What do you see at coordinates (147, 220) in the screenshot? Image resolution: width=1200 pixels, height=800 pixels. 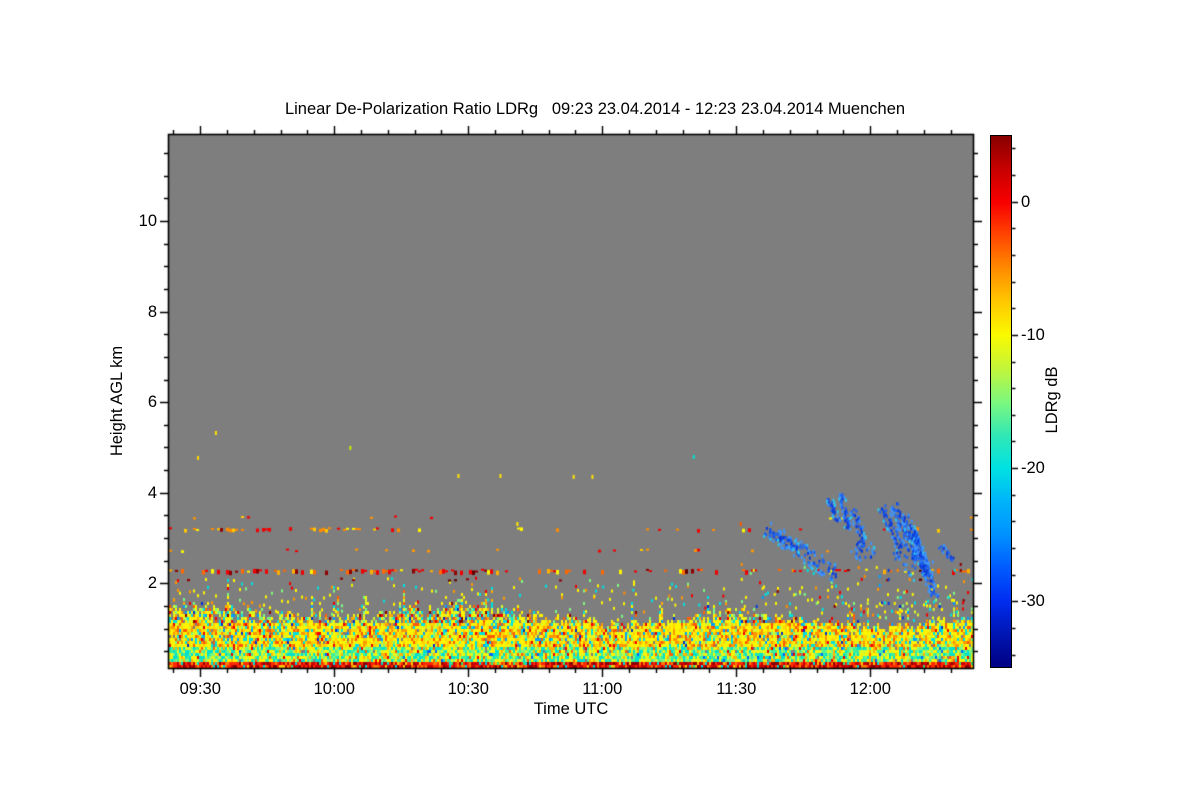 I see `y-tick-label: 10` at bounding box center [147, 220].